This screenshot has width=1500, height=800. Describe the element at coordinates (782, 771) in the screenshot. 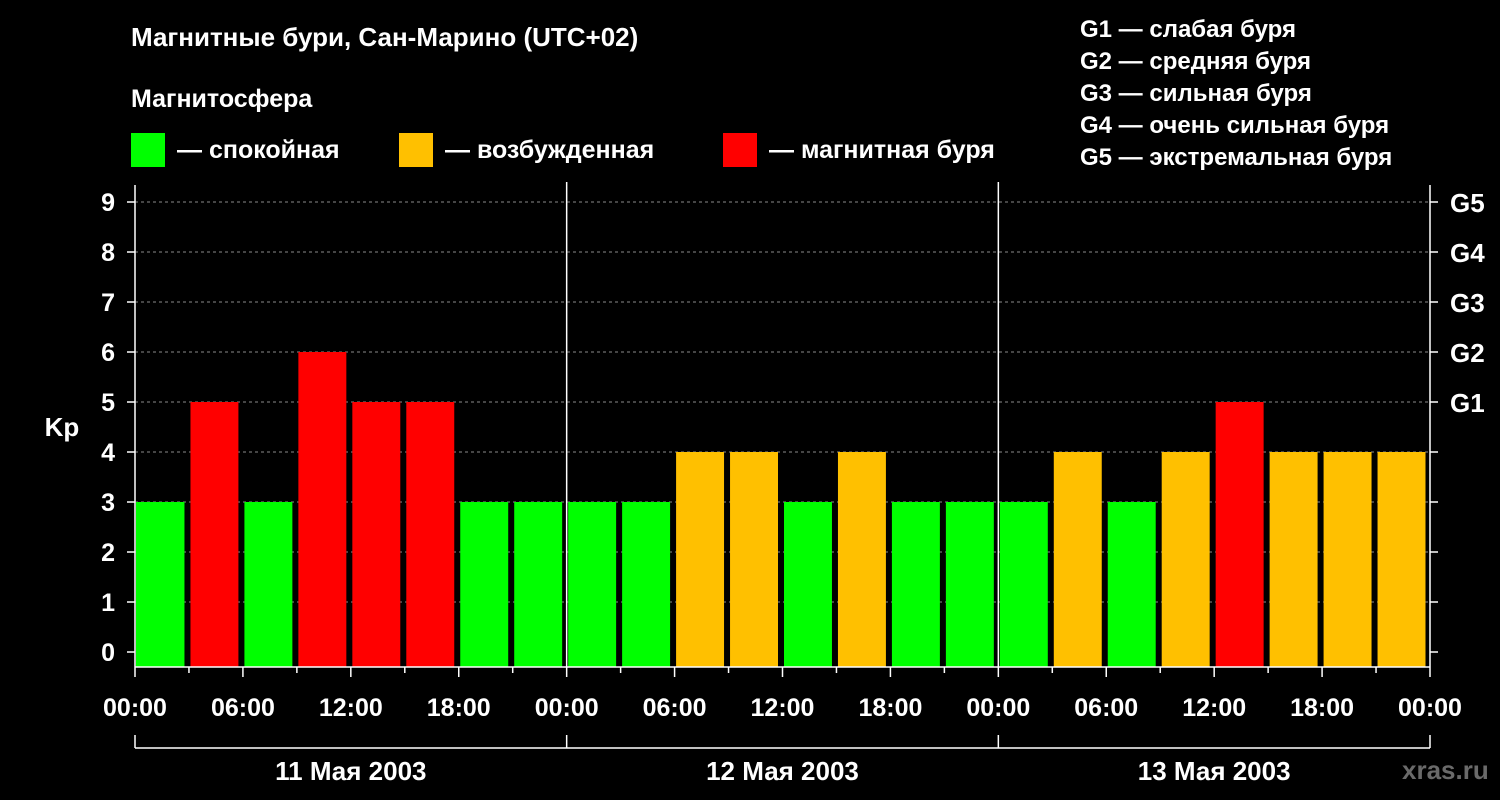

I see `date-label: 12 Мая 2003` at that location.